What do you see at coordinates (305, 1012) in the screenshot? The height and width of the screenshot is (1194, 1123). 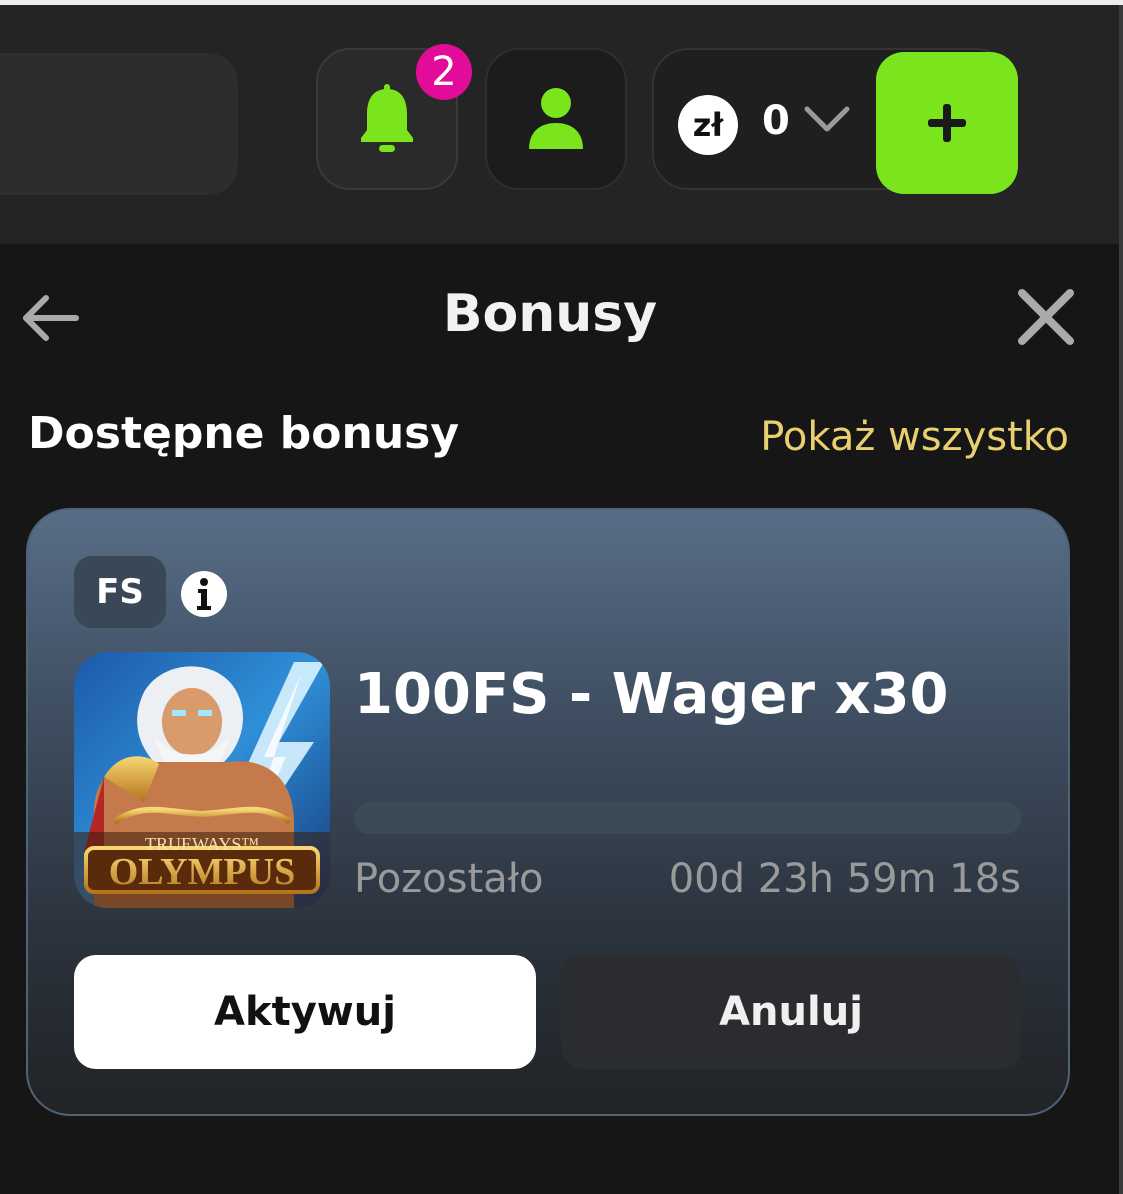 I see `activate-button: Aktywuj` at bounding box center [305, 1012].